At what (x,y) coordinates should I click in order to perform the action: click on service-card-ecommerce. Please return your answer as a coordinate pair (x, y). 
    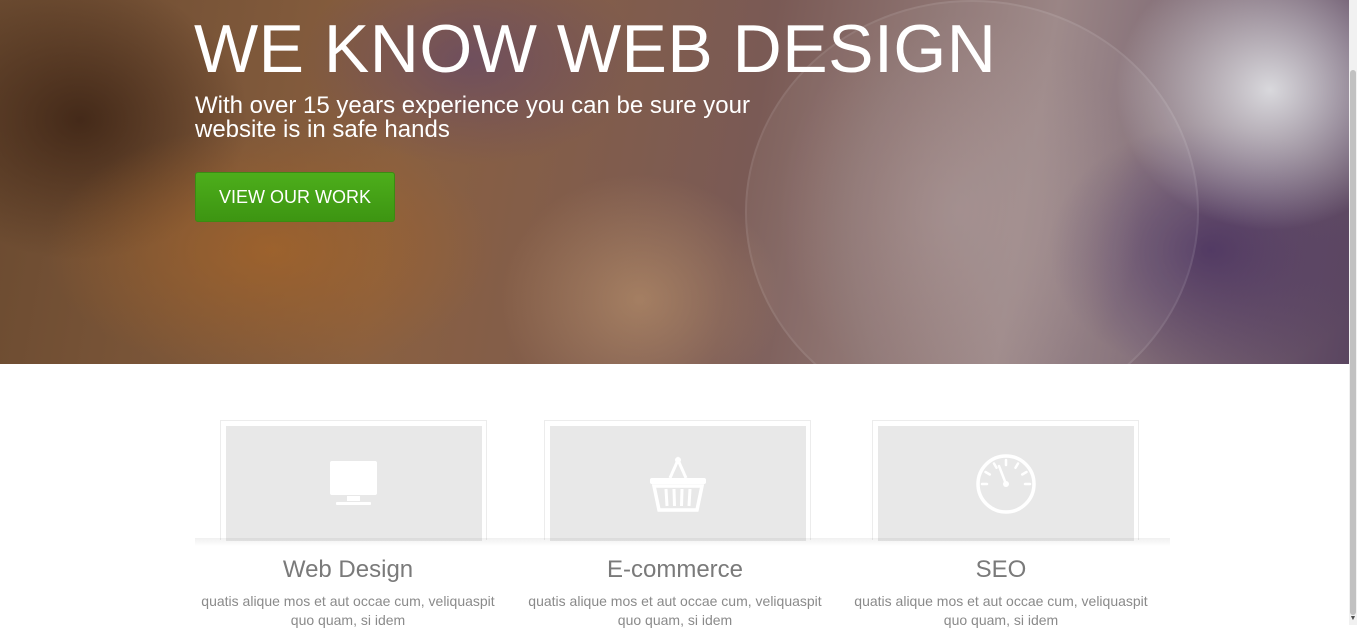
    Looking at the image, I should click on (677, 480).